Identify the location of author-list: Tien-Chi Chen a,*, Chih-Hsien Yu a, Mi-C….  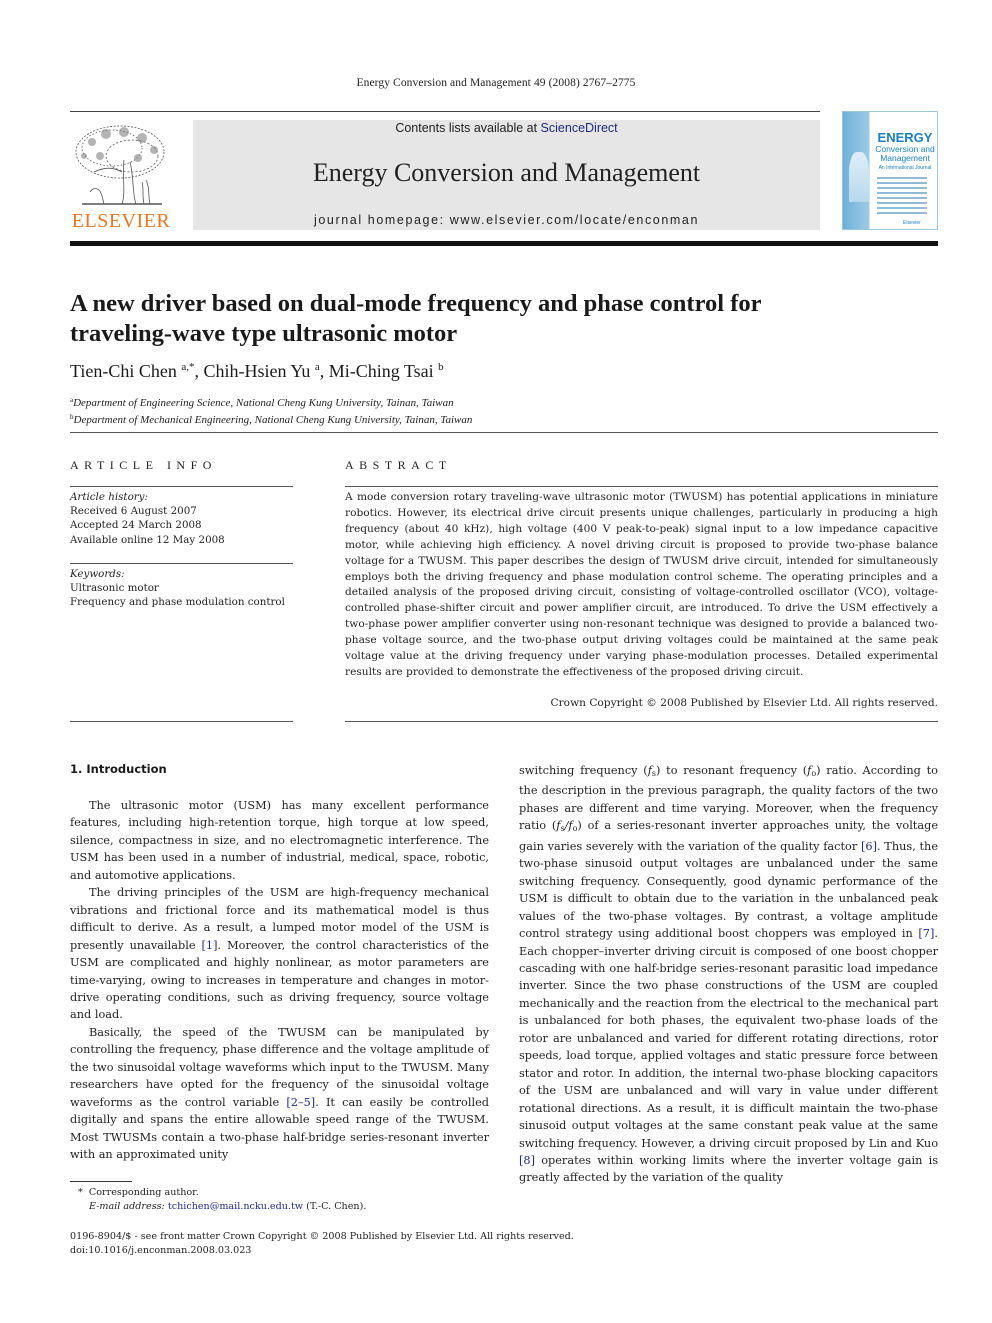
(257, 371).